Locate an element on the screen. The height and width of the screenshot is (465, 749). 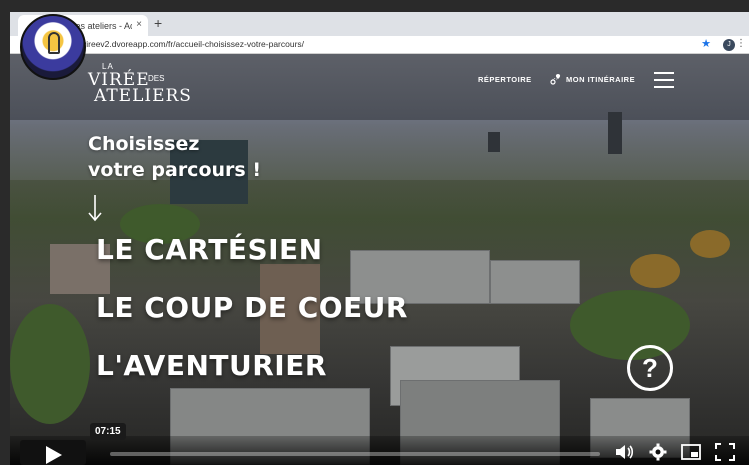
browser-tab-bar: La virée des ateliers - Accueil × + is located at coordinates (379, 24).